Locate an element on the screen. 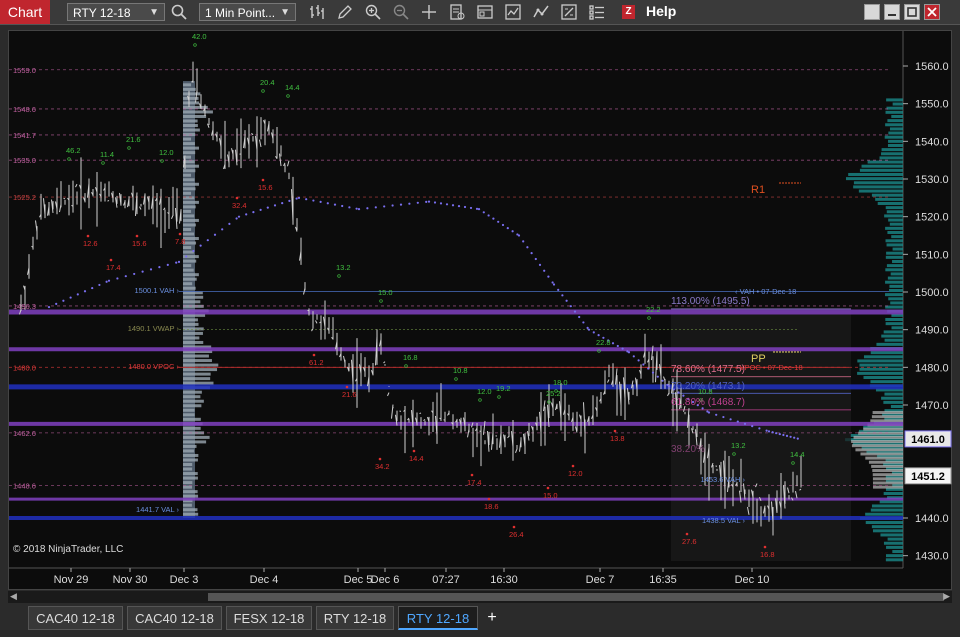 Image resolution: width=960 pixels, height=637 pixels. left-level-label: 1462.6 is located at coordinates (24, 433).